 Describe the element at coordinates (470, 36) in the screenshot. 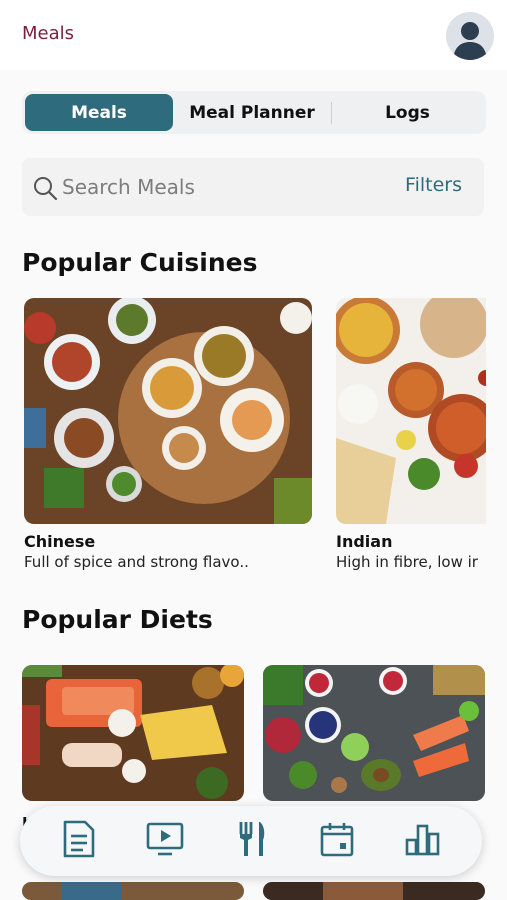

I see `user-avatar-icon` at that location.